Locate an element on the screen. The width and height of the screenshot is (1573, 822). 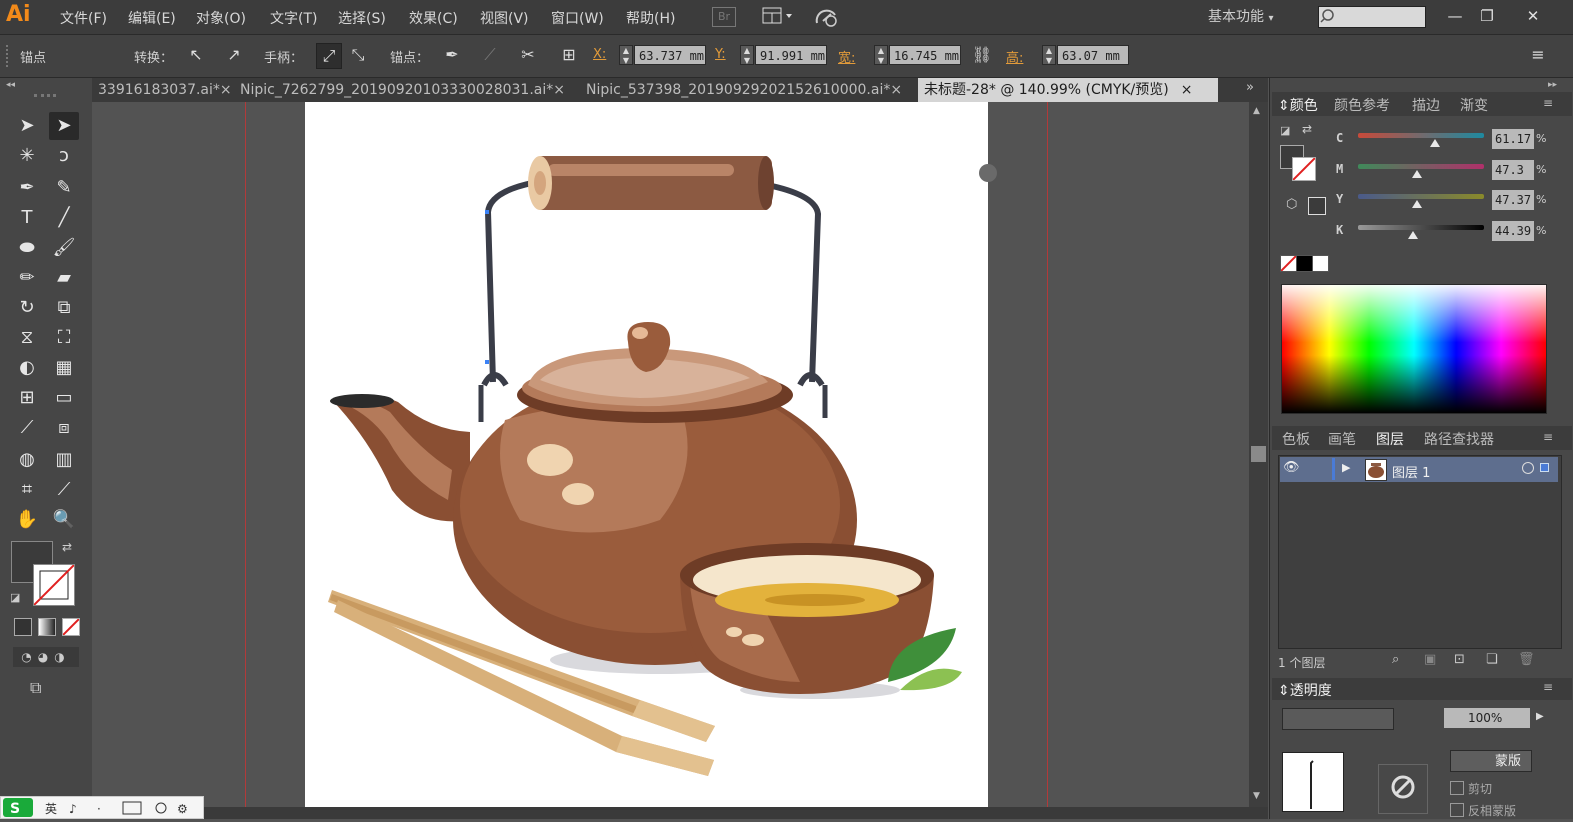
gradient-tool-icon: ▭ is located at coordinates (64, 398).